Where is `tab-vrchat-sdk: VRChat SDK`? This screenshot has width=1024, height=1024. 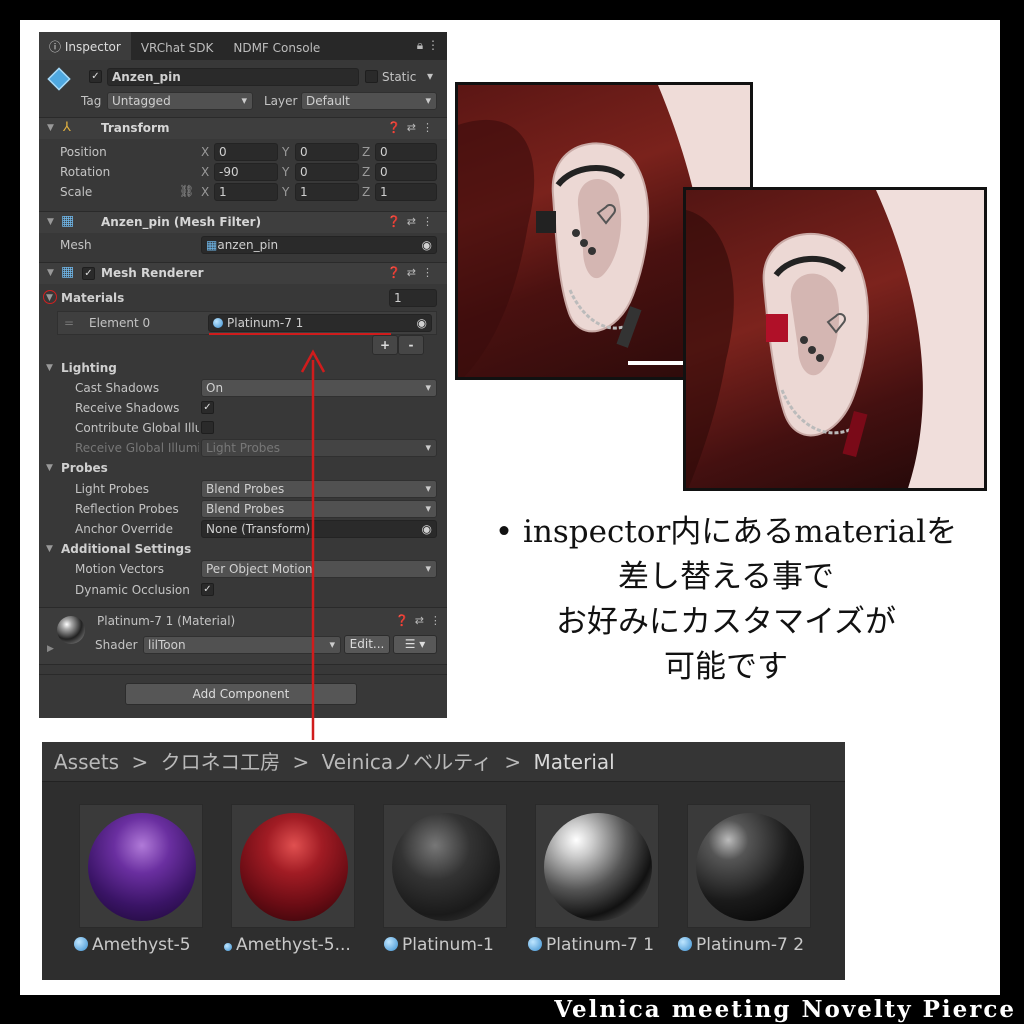
tab-vrchat-sdk: VRChat SDK is located at coordinates (177, 47).